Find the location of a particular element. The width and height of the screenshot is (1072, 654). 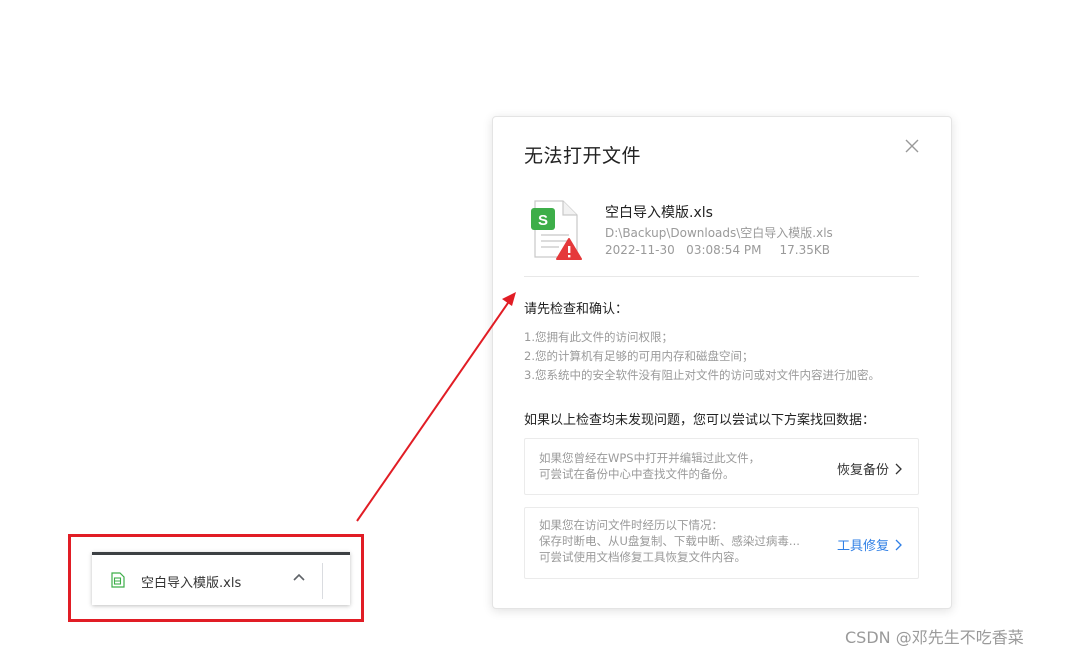

recover-heading: 如果以上检查均未发现问题，您可以尝试以下方案找回数据： is located at coordinates (700, 420).